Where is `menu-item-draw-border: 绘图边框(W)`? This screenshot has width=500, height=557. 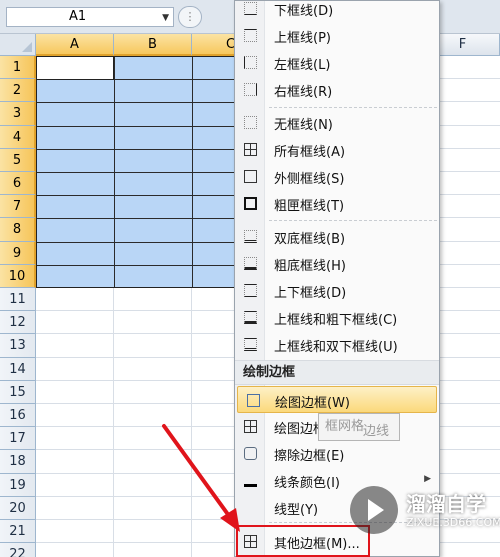 menu-item-draw-border: 绘图边框(W) is located at coordinates (337, 399).